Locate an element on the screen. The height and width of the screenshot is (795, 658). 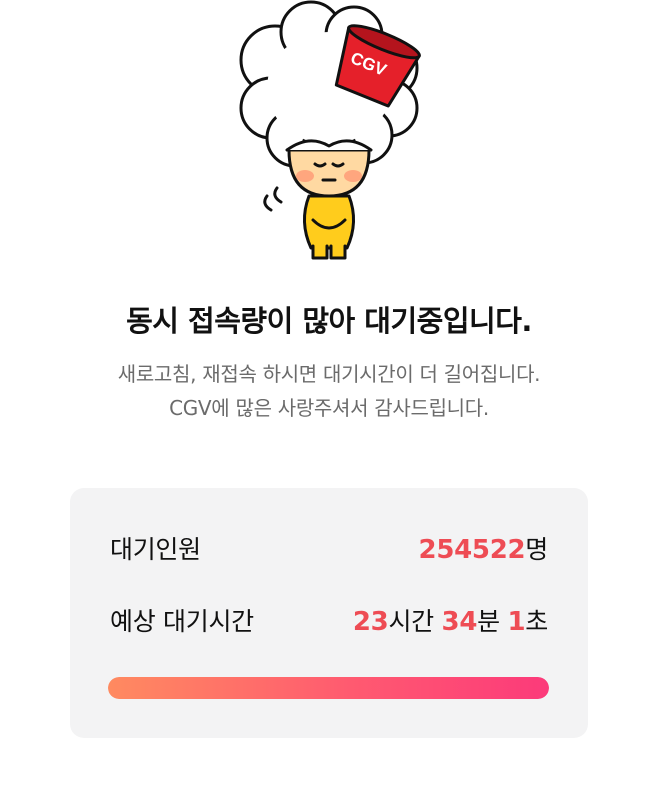
page-title: 동시 접속량이 많아 대기중입니다. is located at coordinates (329, 321).